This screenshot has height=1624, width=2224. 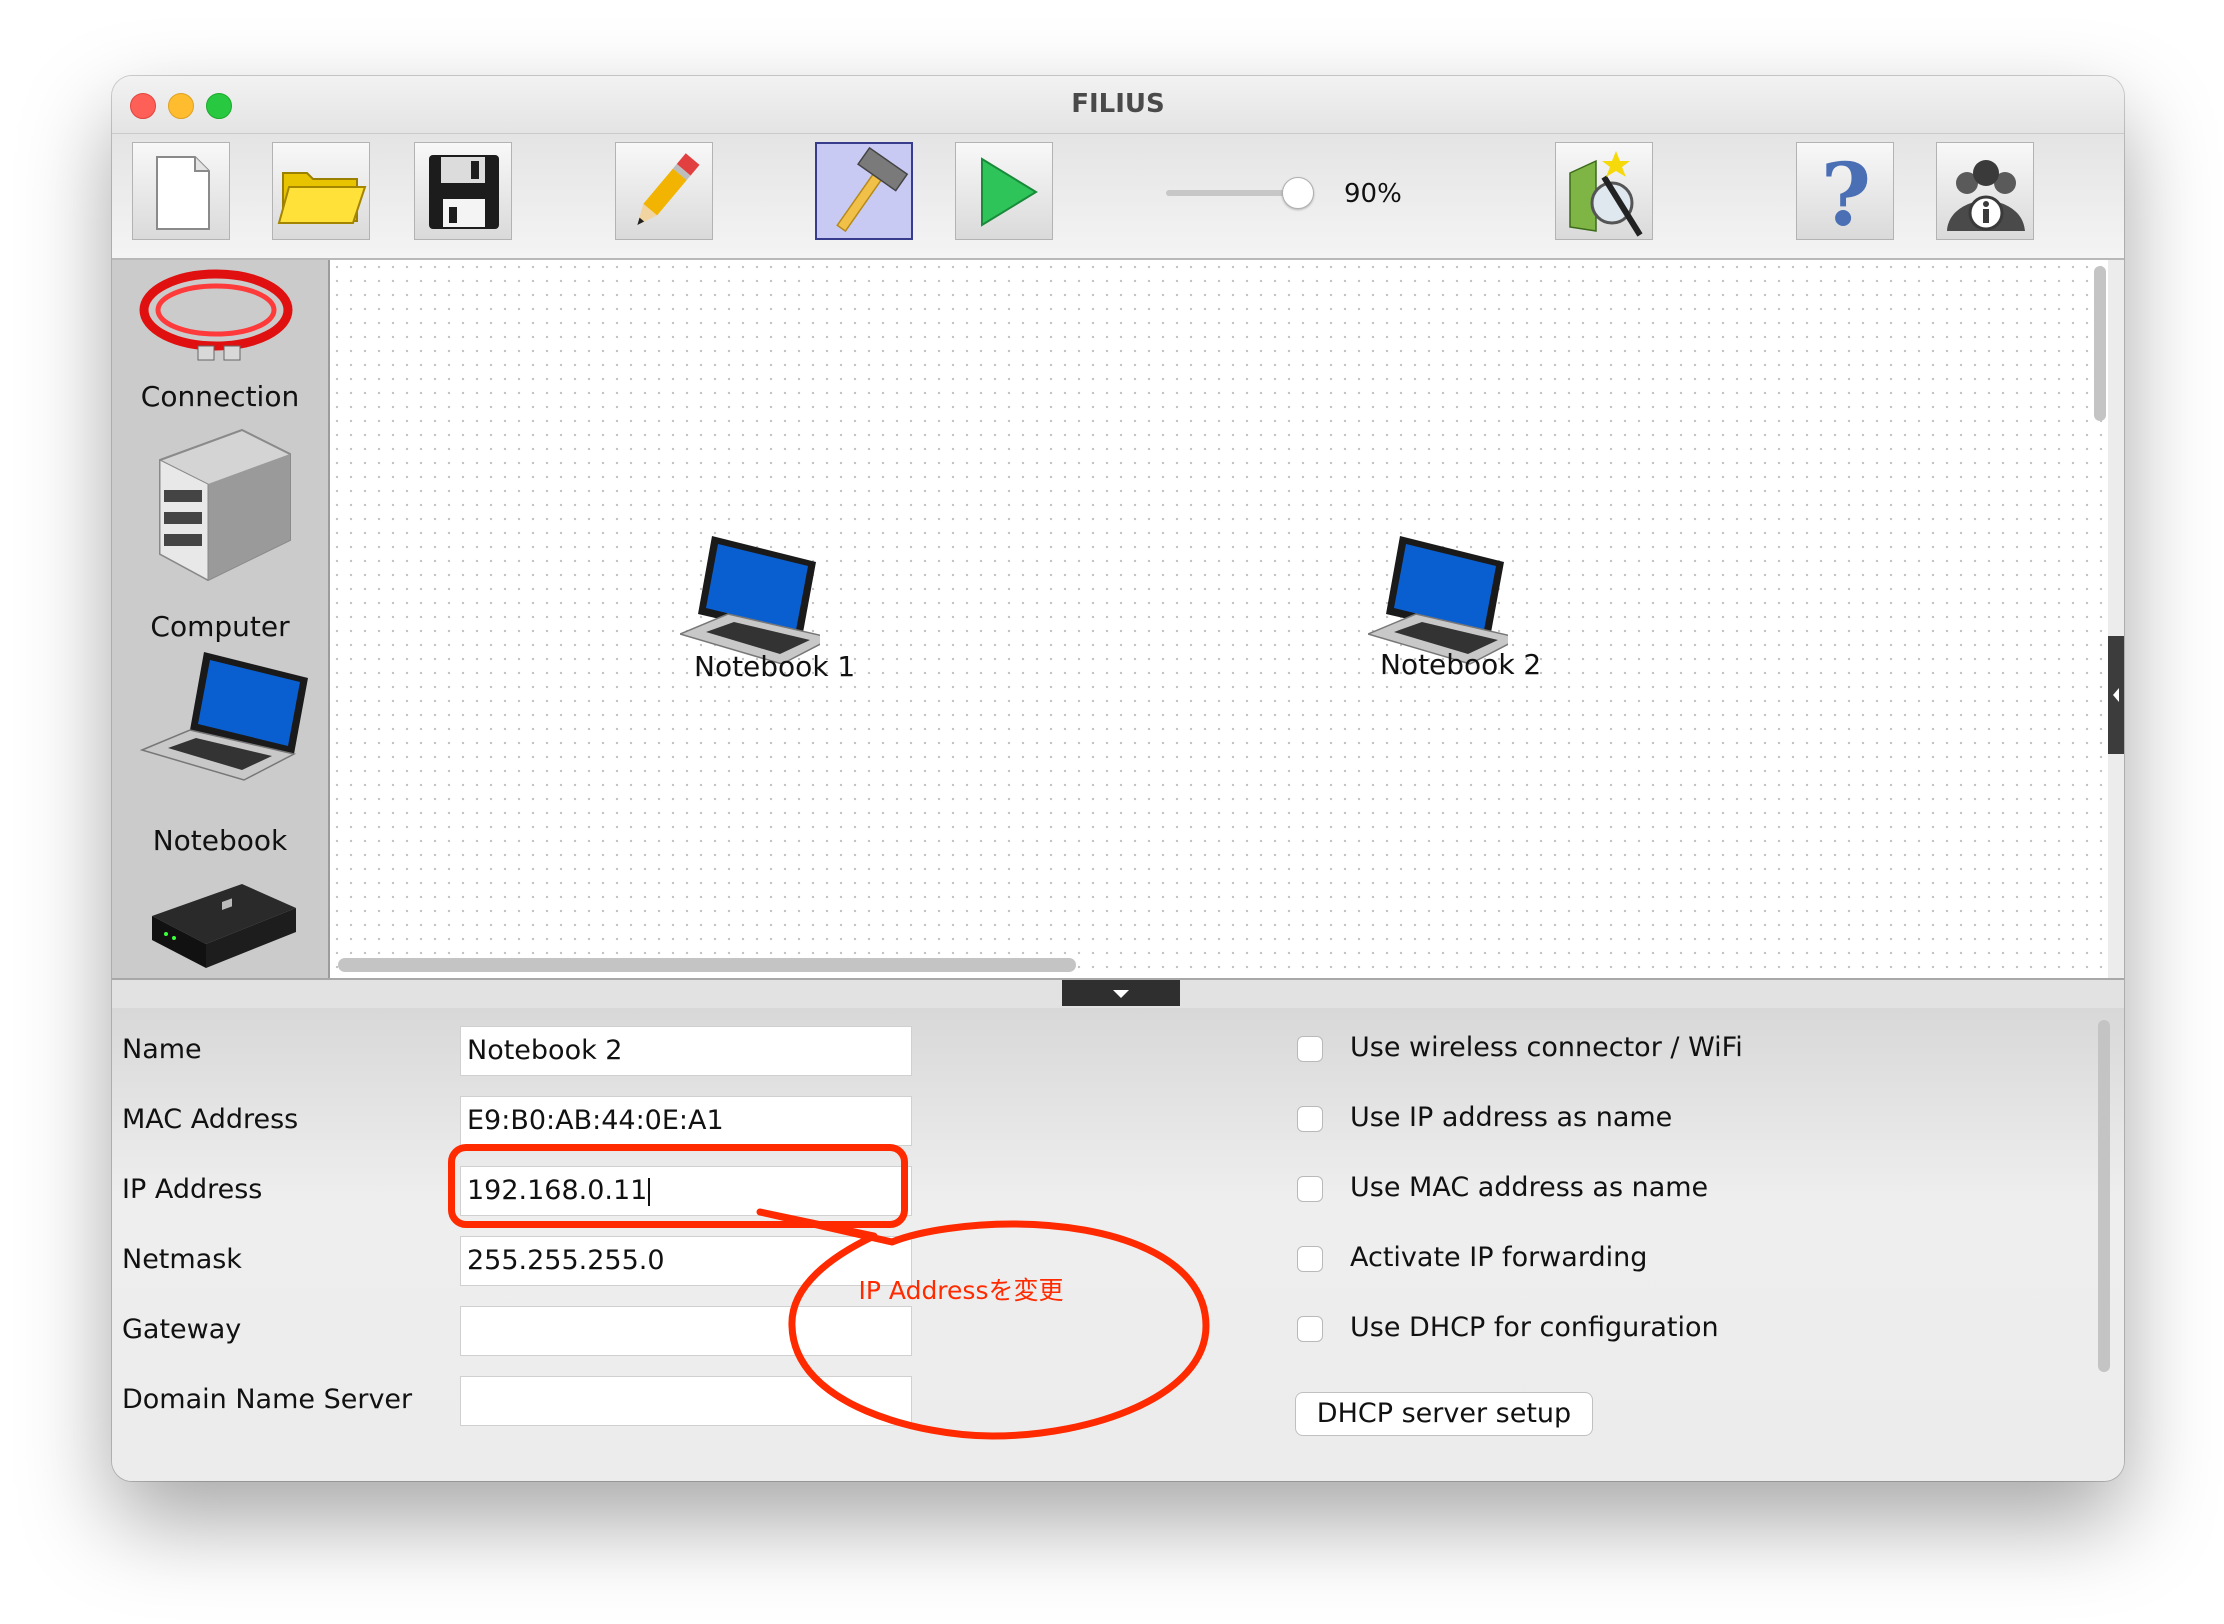 I want to click on split-divider, so click(x=1118, y=994).